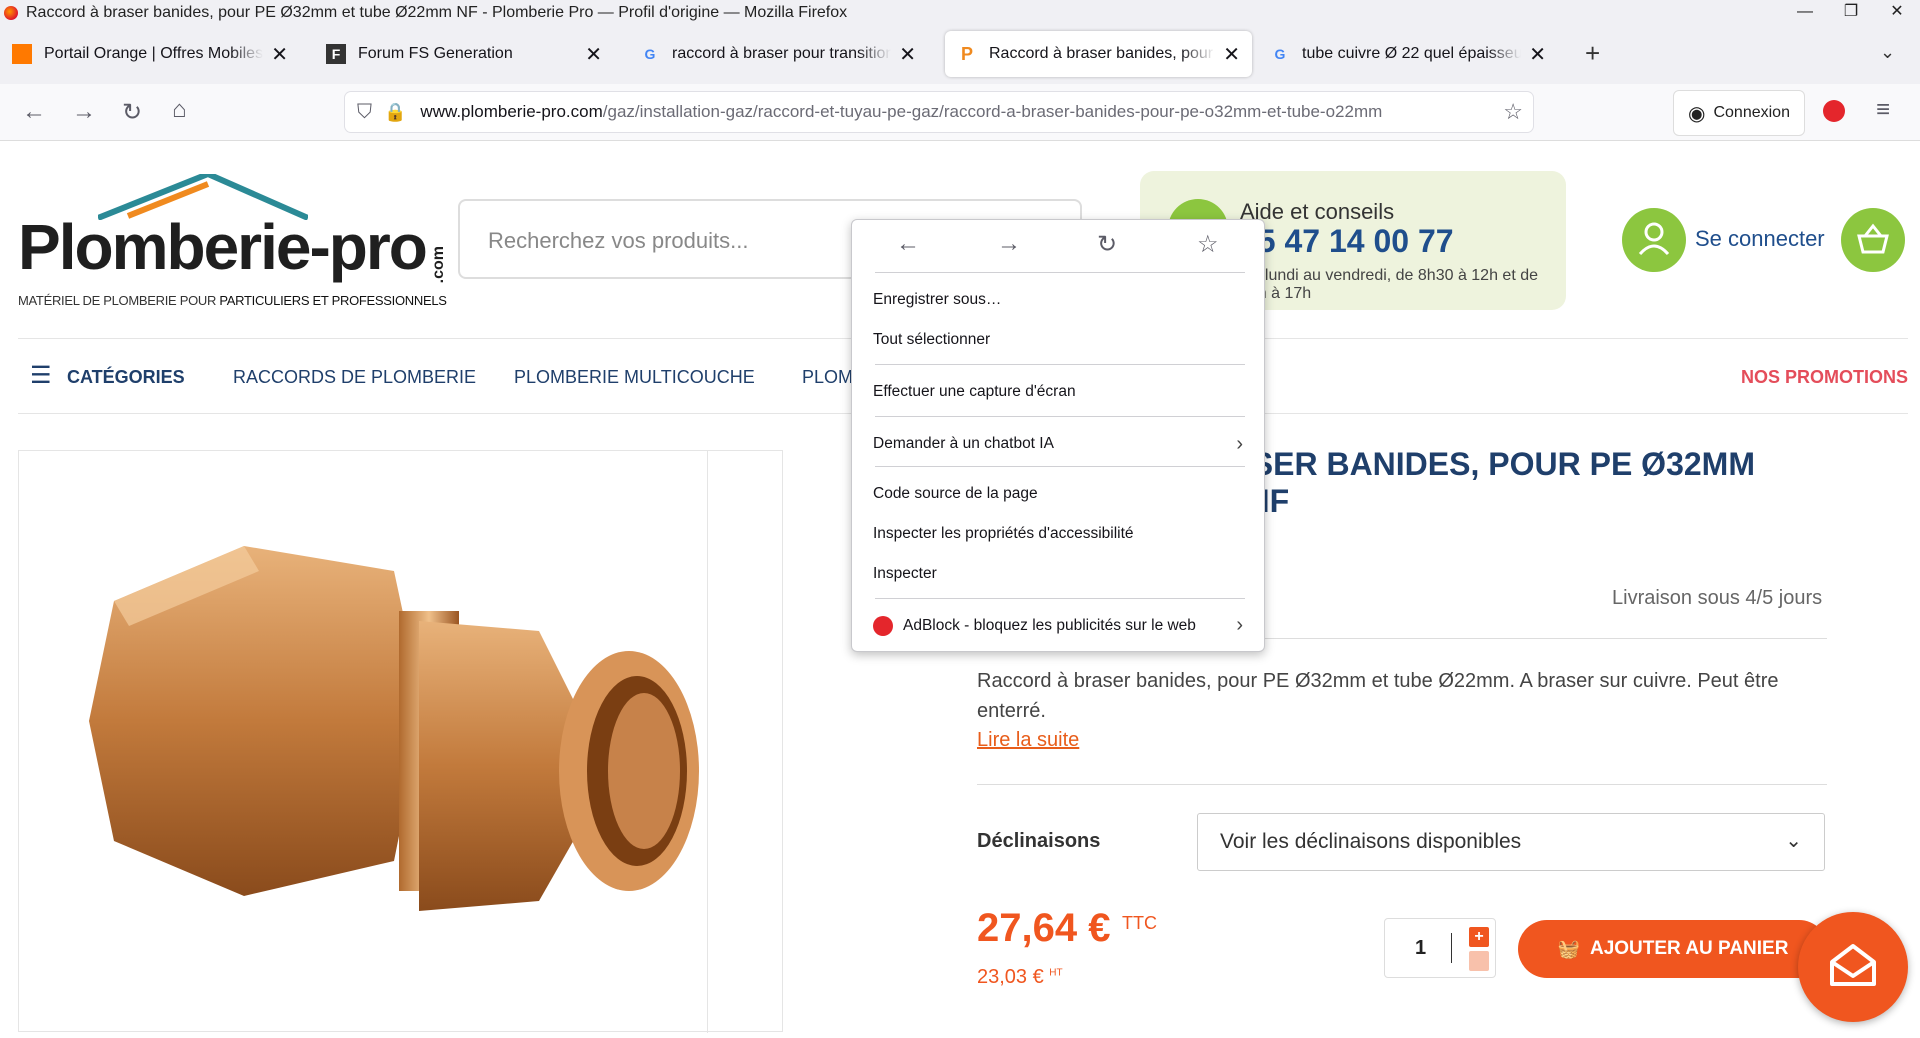  I want to click on add-to-cart-label: AJOUTER AU PANIER, so click(1689, 948).